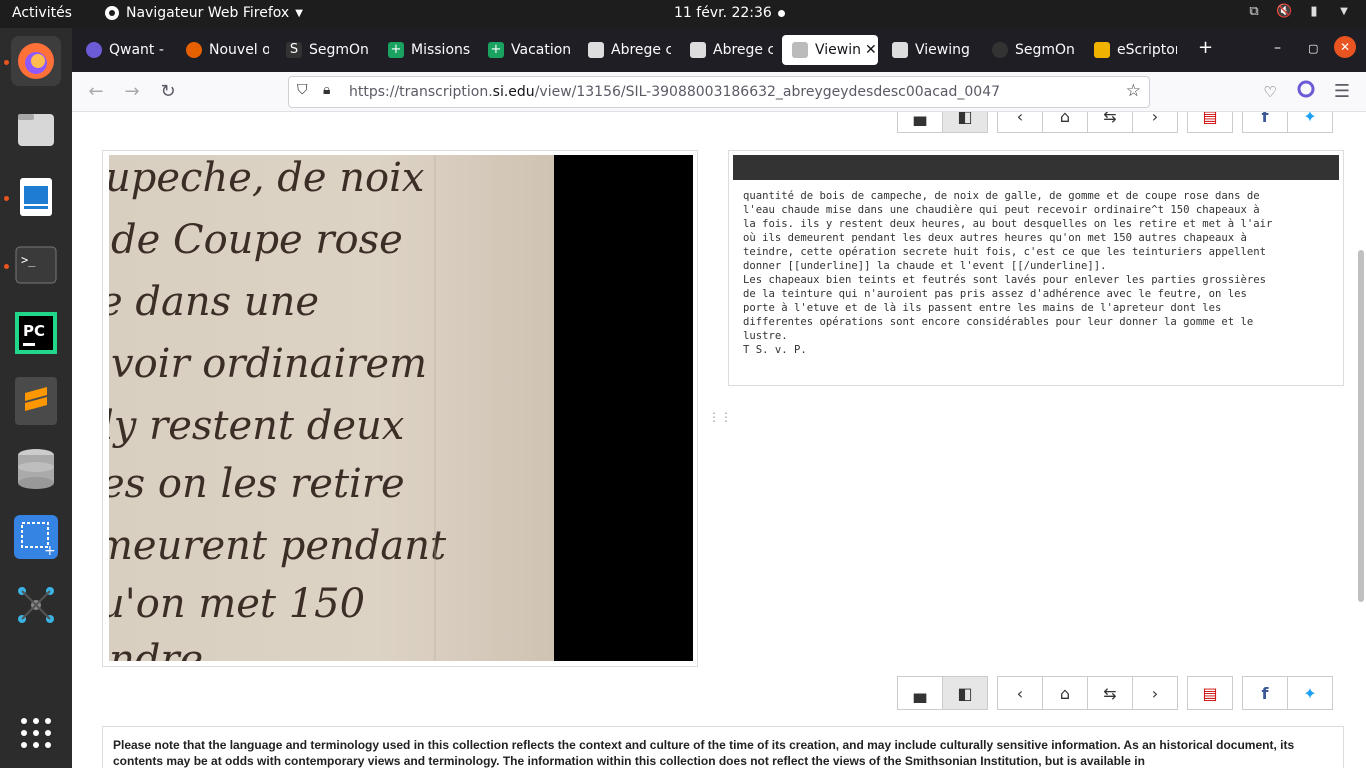 The width and height of the screenshot is (1366, 768). Describe the element at coordinates (132, 92) in the screenshot. I see `forward-icon: →` at that location.